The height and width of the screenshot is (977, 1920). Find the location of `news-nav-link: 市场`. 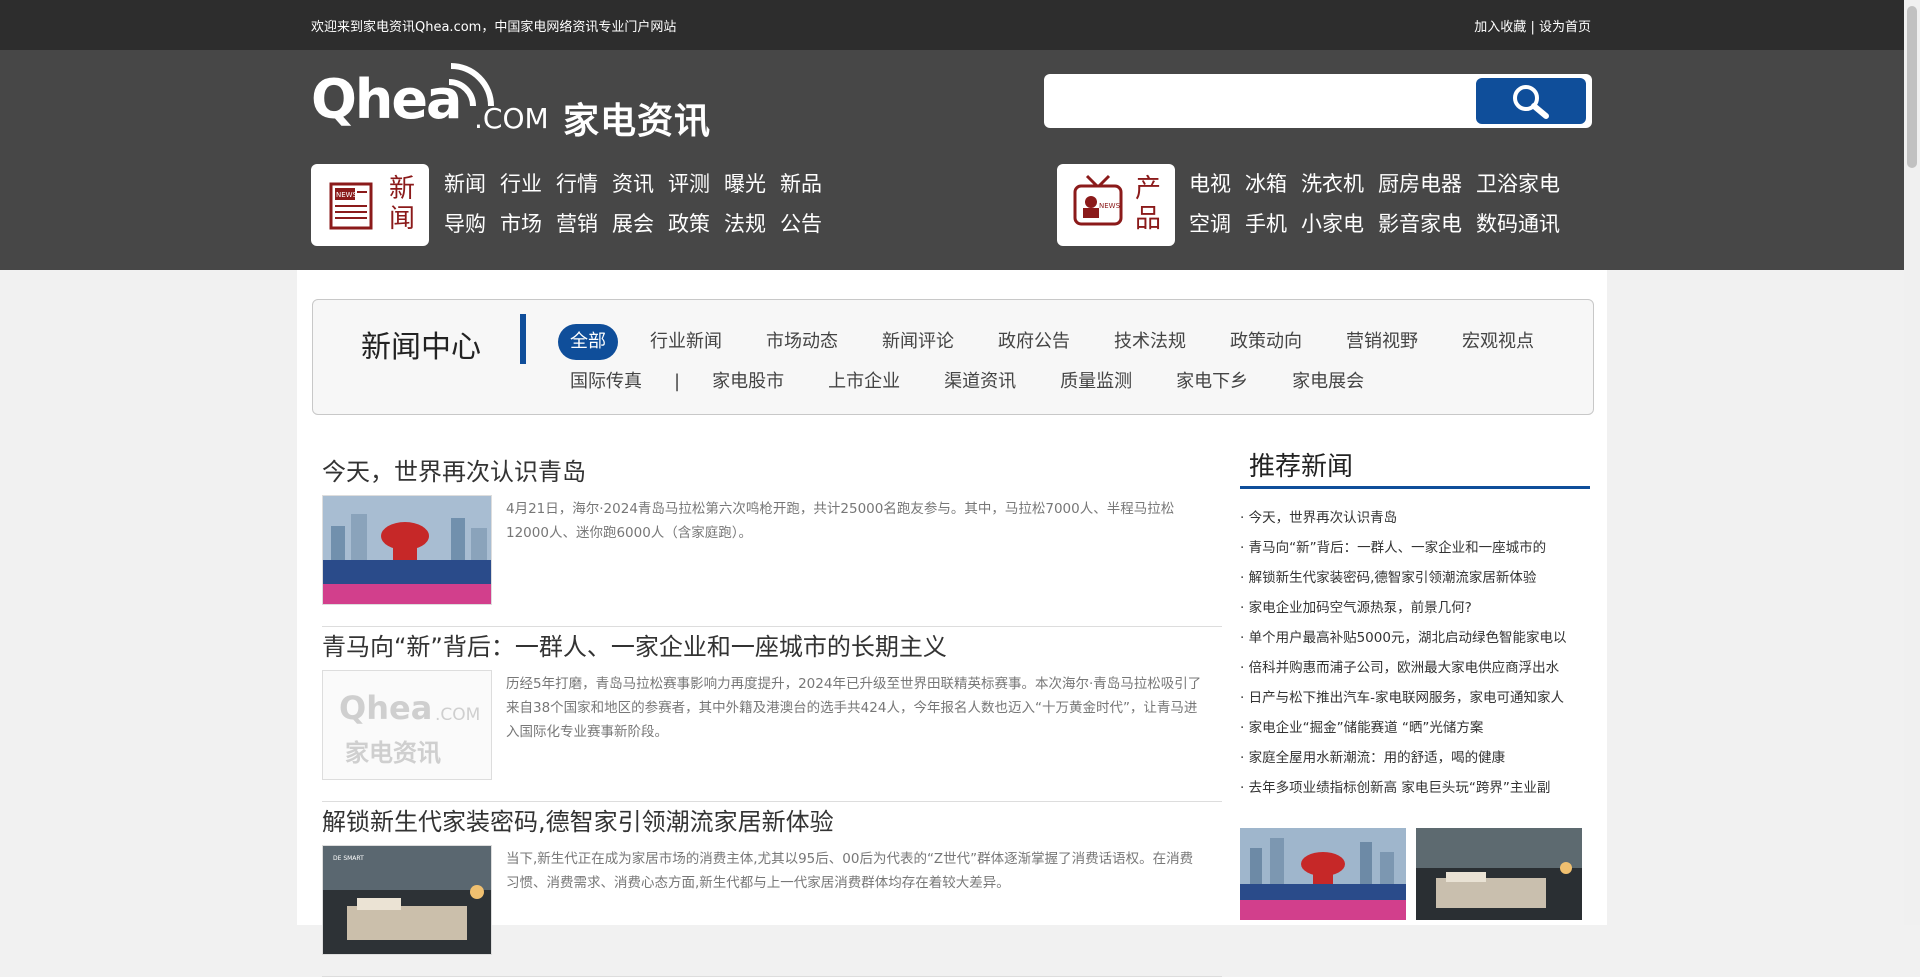

news-nav-link: 市场 is located at coordinates (521, 224).